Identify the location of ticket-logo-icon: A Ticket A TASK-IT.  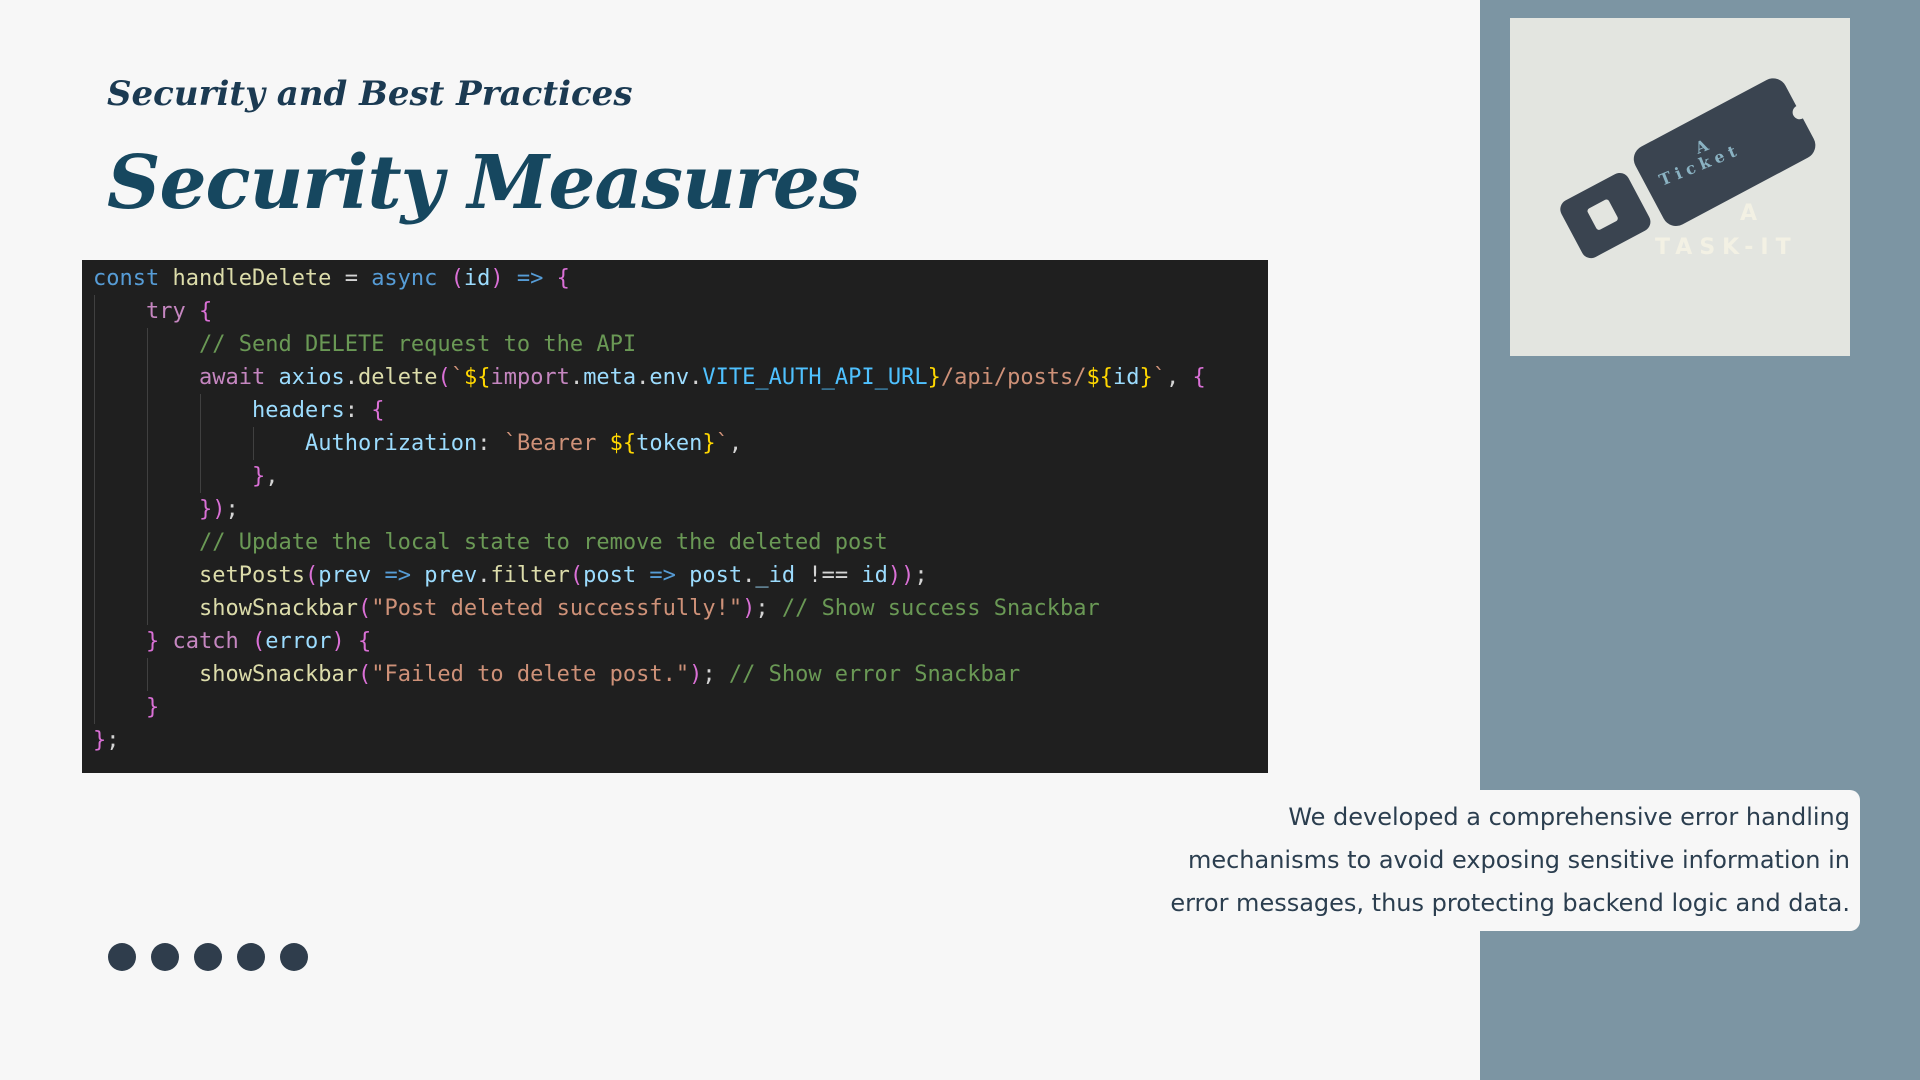
(1688, 169).